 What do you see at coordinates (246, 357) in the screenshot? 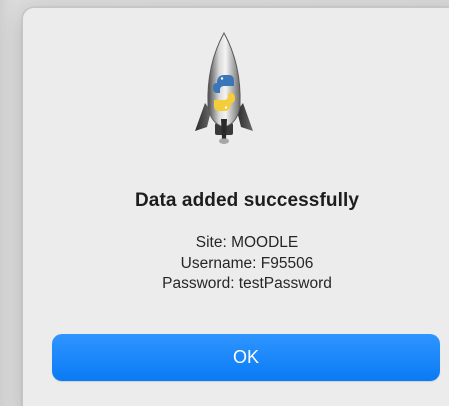
I see `ok-button: OK` at bounding box center [246, 357].